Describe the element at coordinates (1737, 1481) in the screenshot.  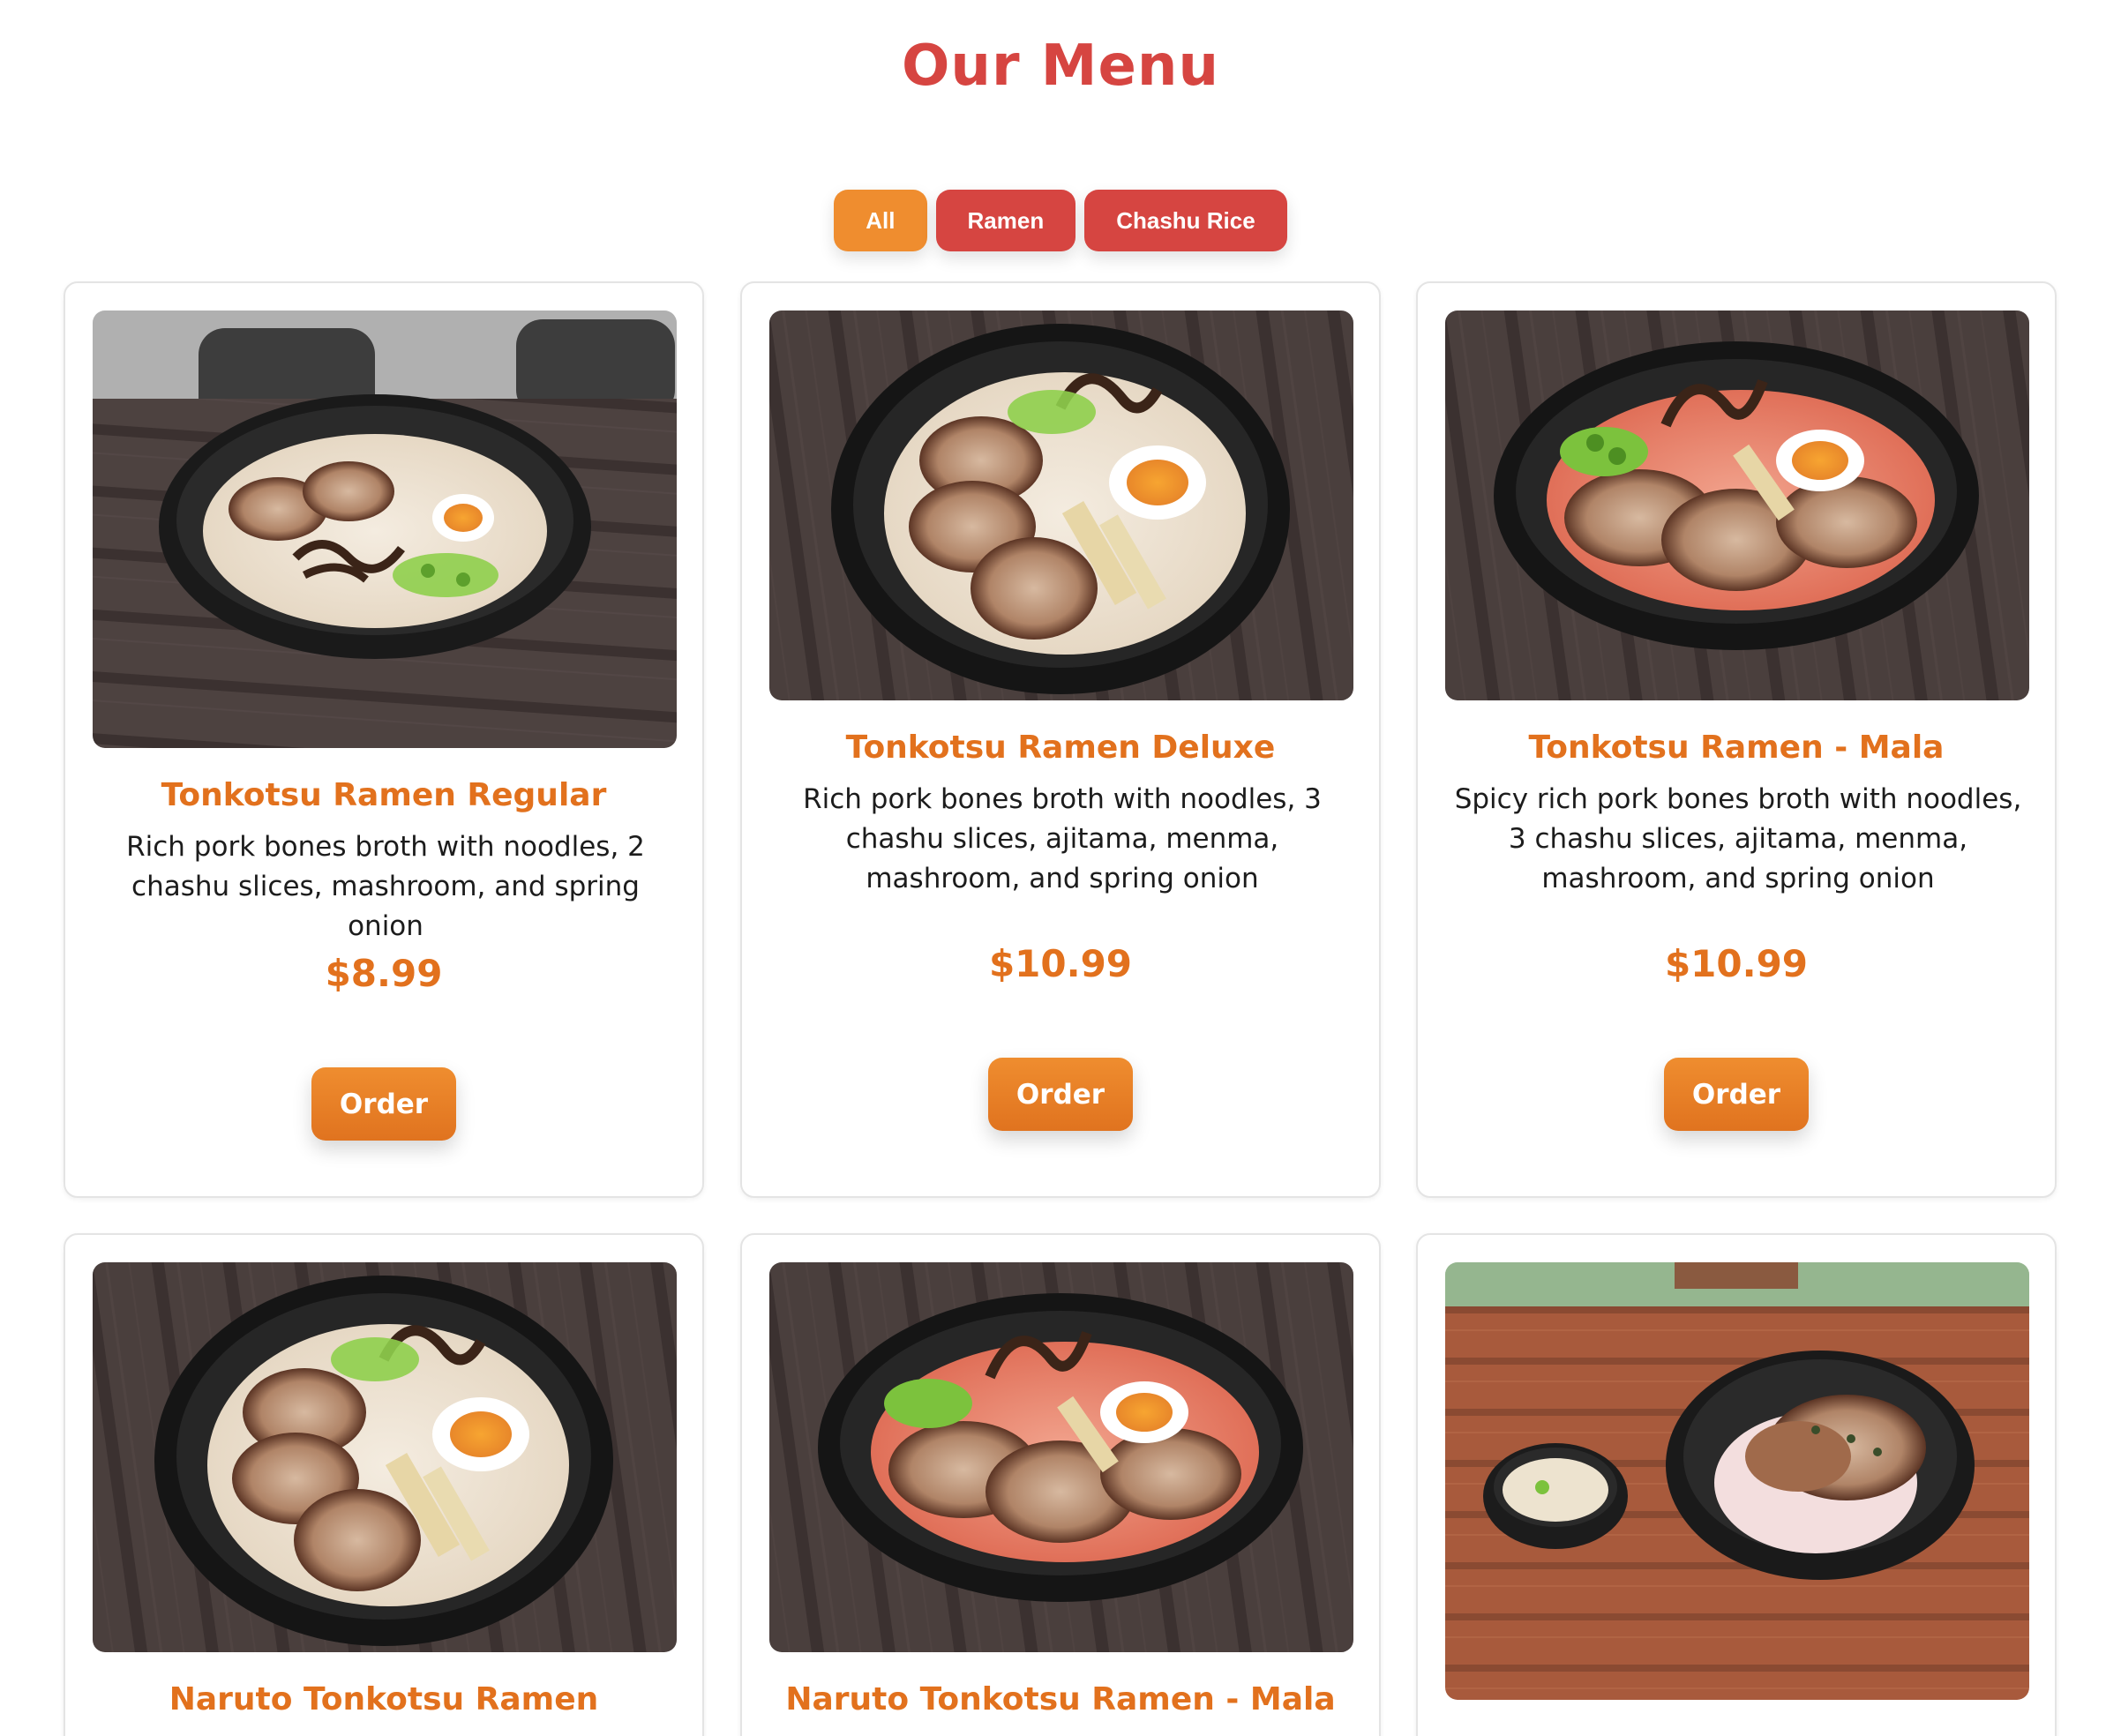
I see `chashu-rice-bowl-photo` at that location.